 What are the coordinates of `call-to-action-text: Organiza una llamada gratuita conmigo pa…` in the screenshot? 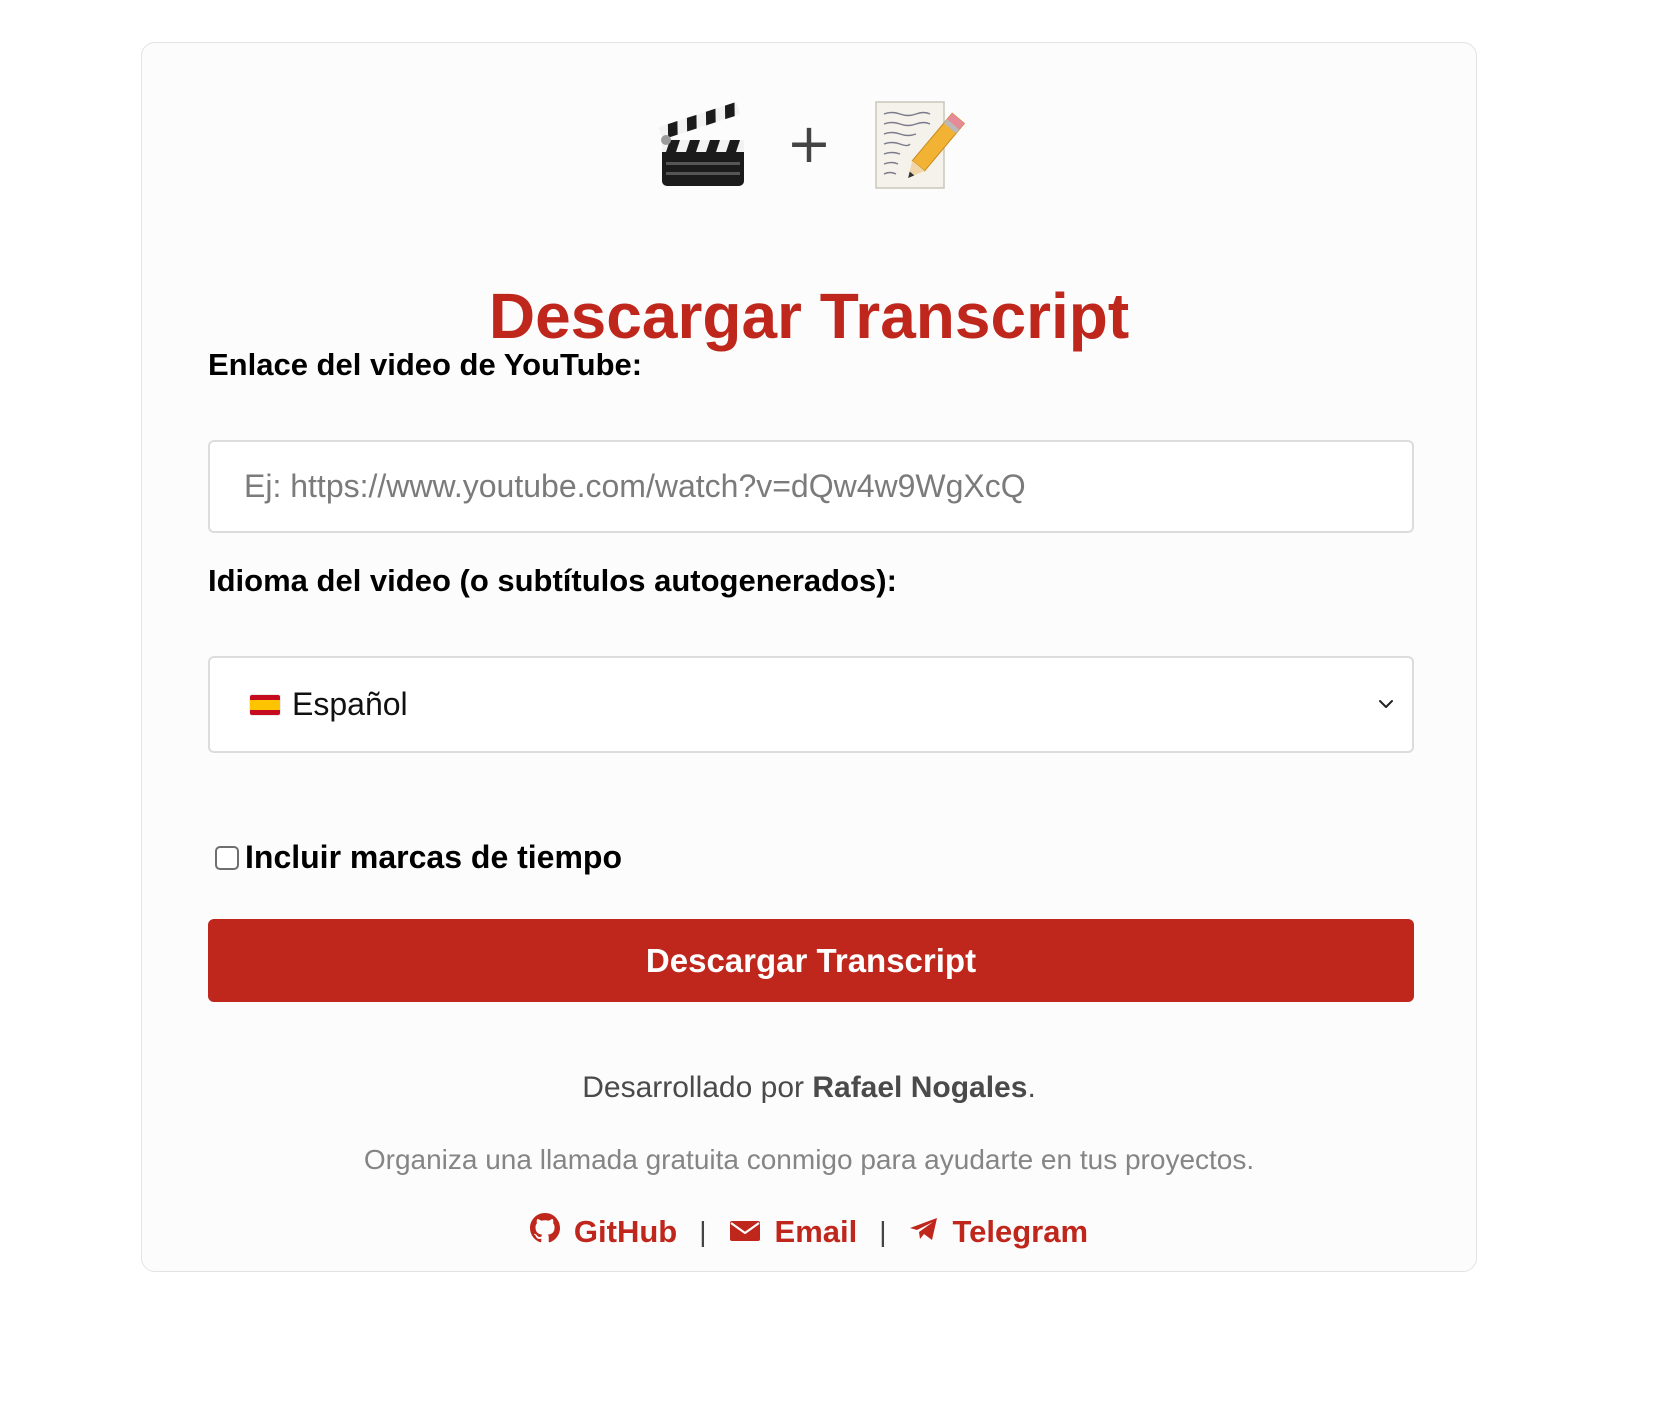 It's located at (809, 1159).